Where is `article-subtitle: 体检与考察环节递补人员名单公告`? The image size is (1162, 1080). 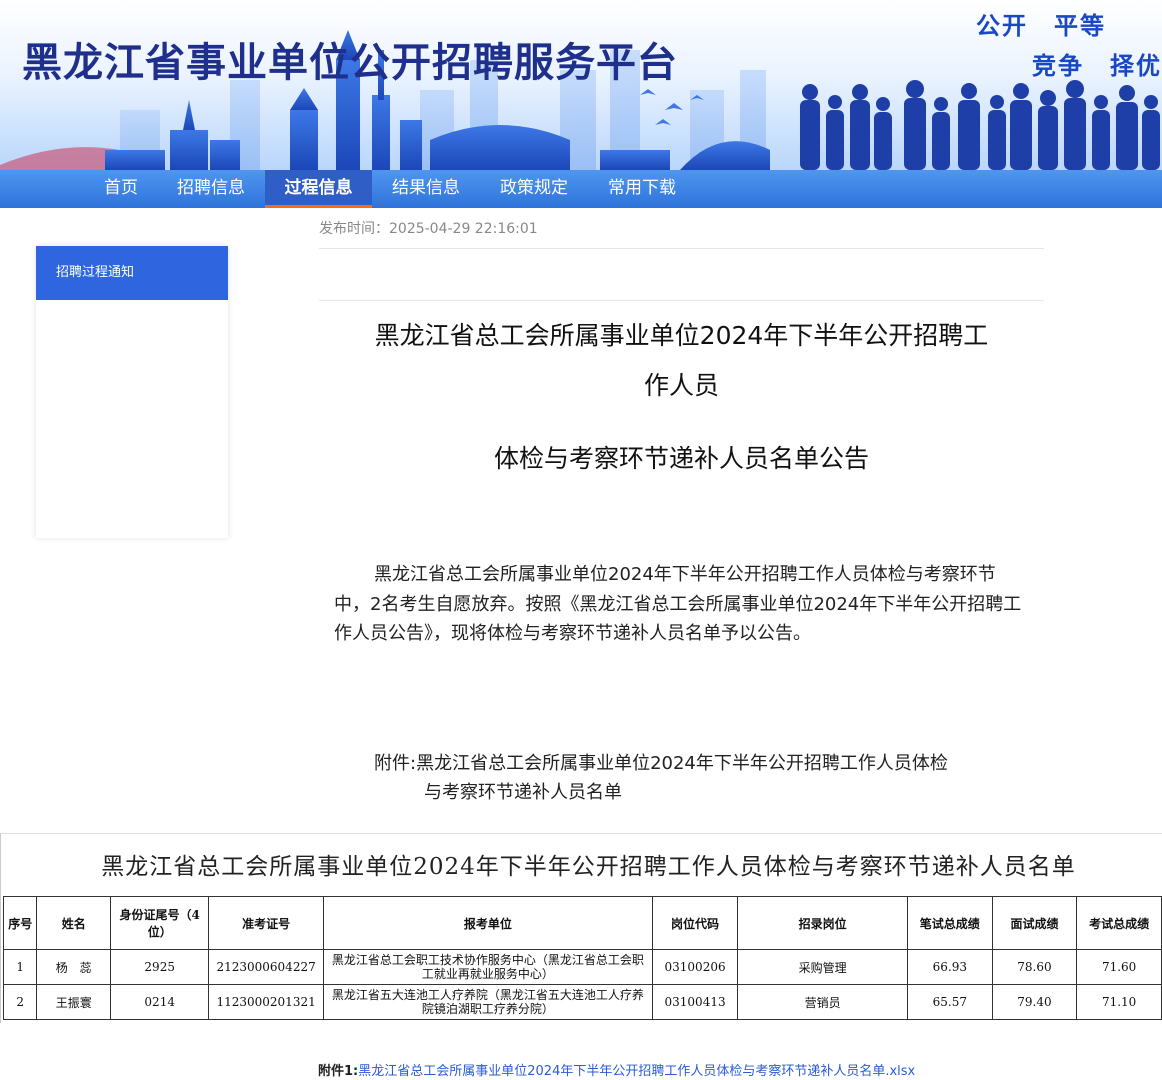 article-subtitle: 体检与考察环节递补人员名单公告 is located at coordinates (681, 458).